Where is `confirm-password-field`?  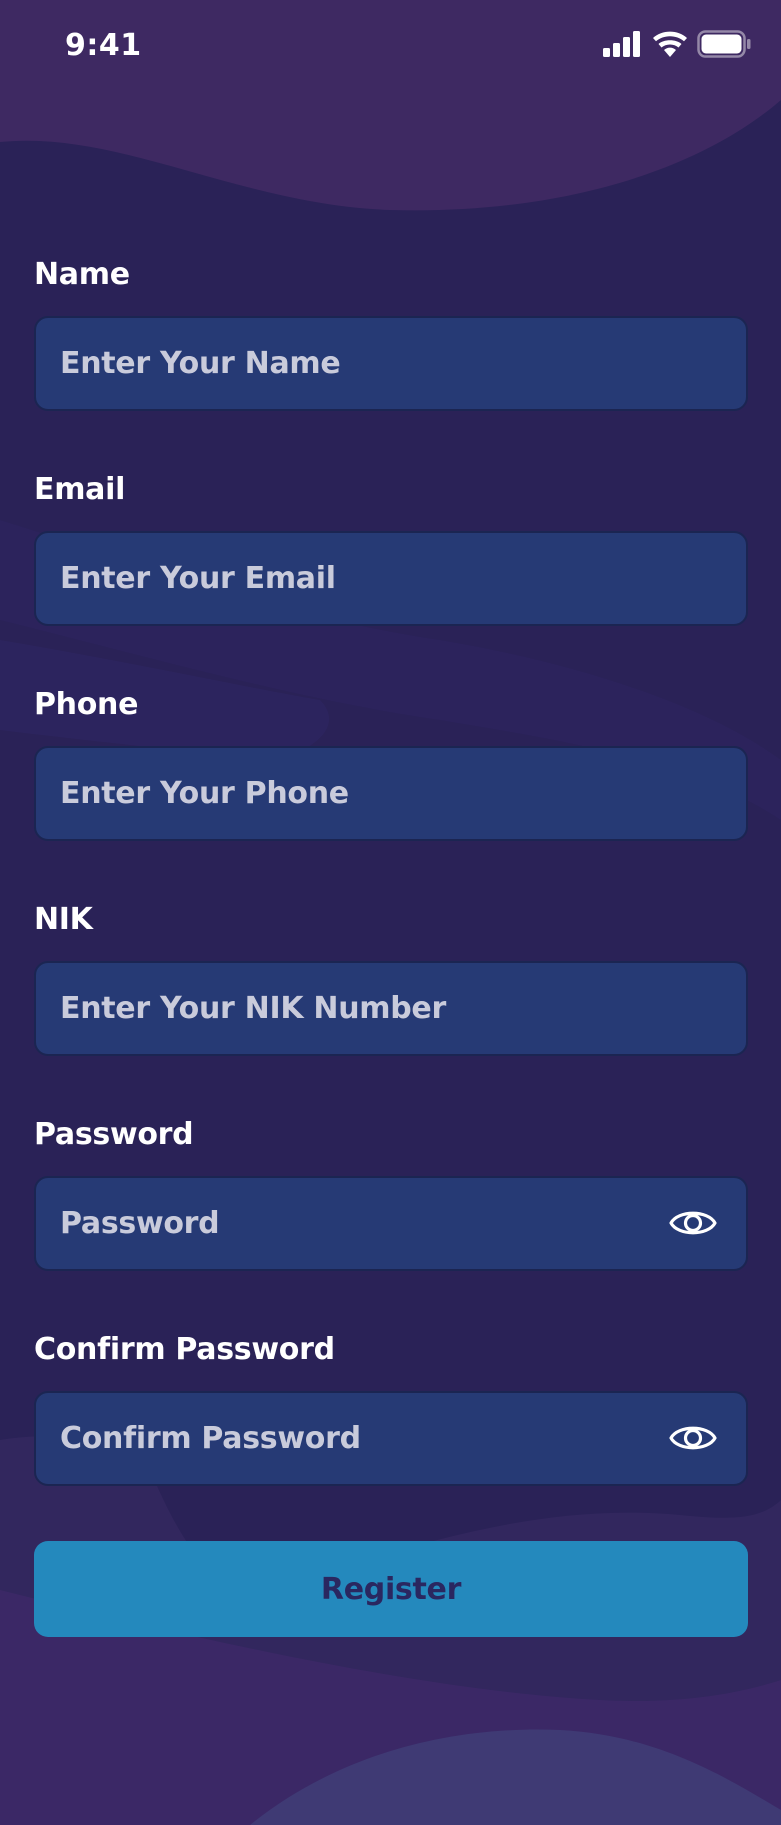
confirm-password-field is located at coordinates (391, 1438).